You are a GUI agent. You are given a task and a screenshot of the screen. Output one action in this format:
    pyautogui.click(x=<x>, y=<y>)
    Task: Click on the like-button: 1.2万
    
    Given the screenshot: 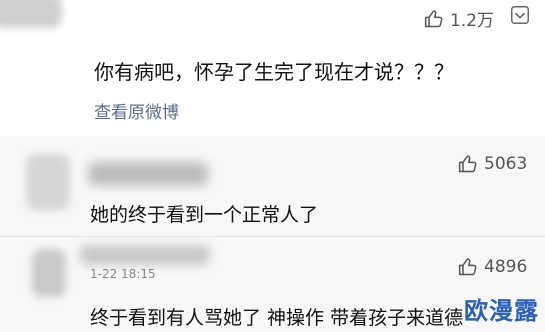 What is the action you would take?
    pyautogui.click(x=459, y=18)
    